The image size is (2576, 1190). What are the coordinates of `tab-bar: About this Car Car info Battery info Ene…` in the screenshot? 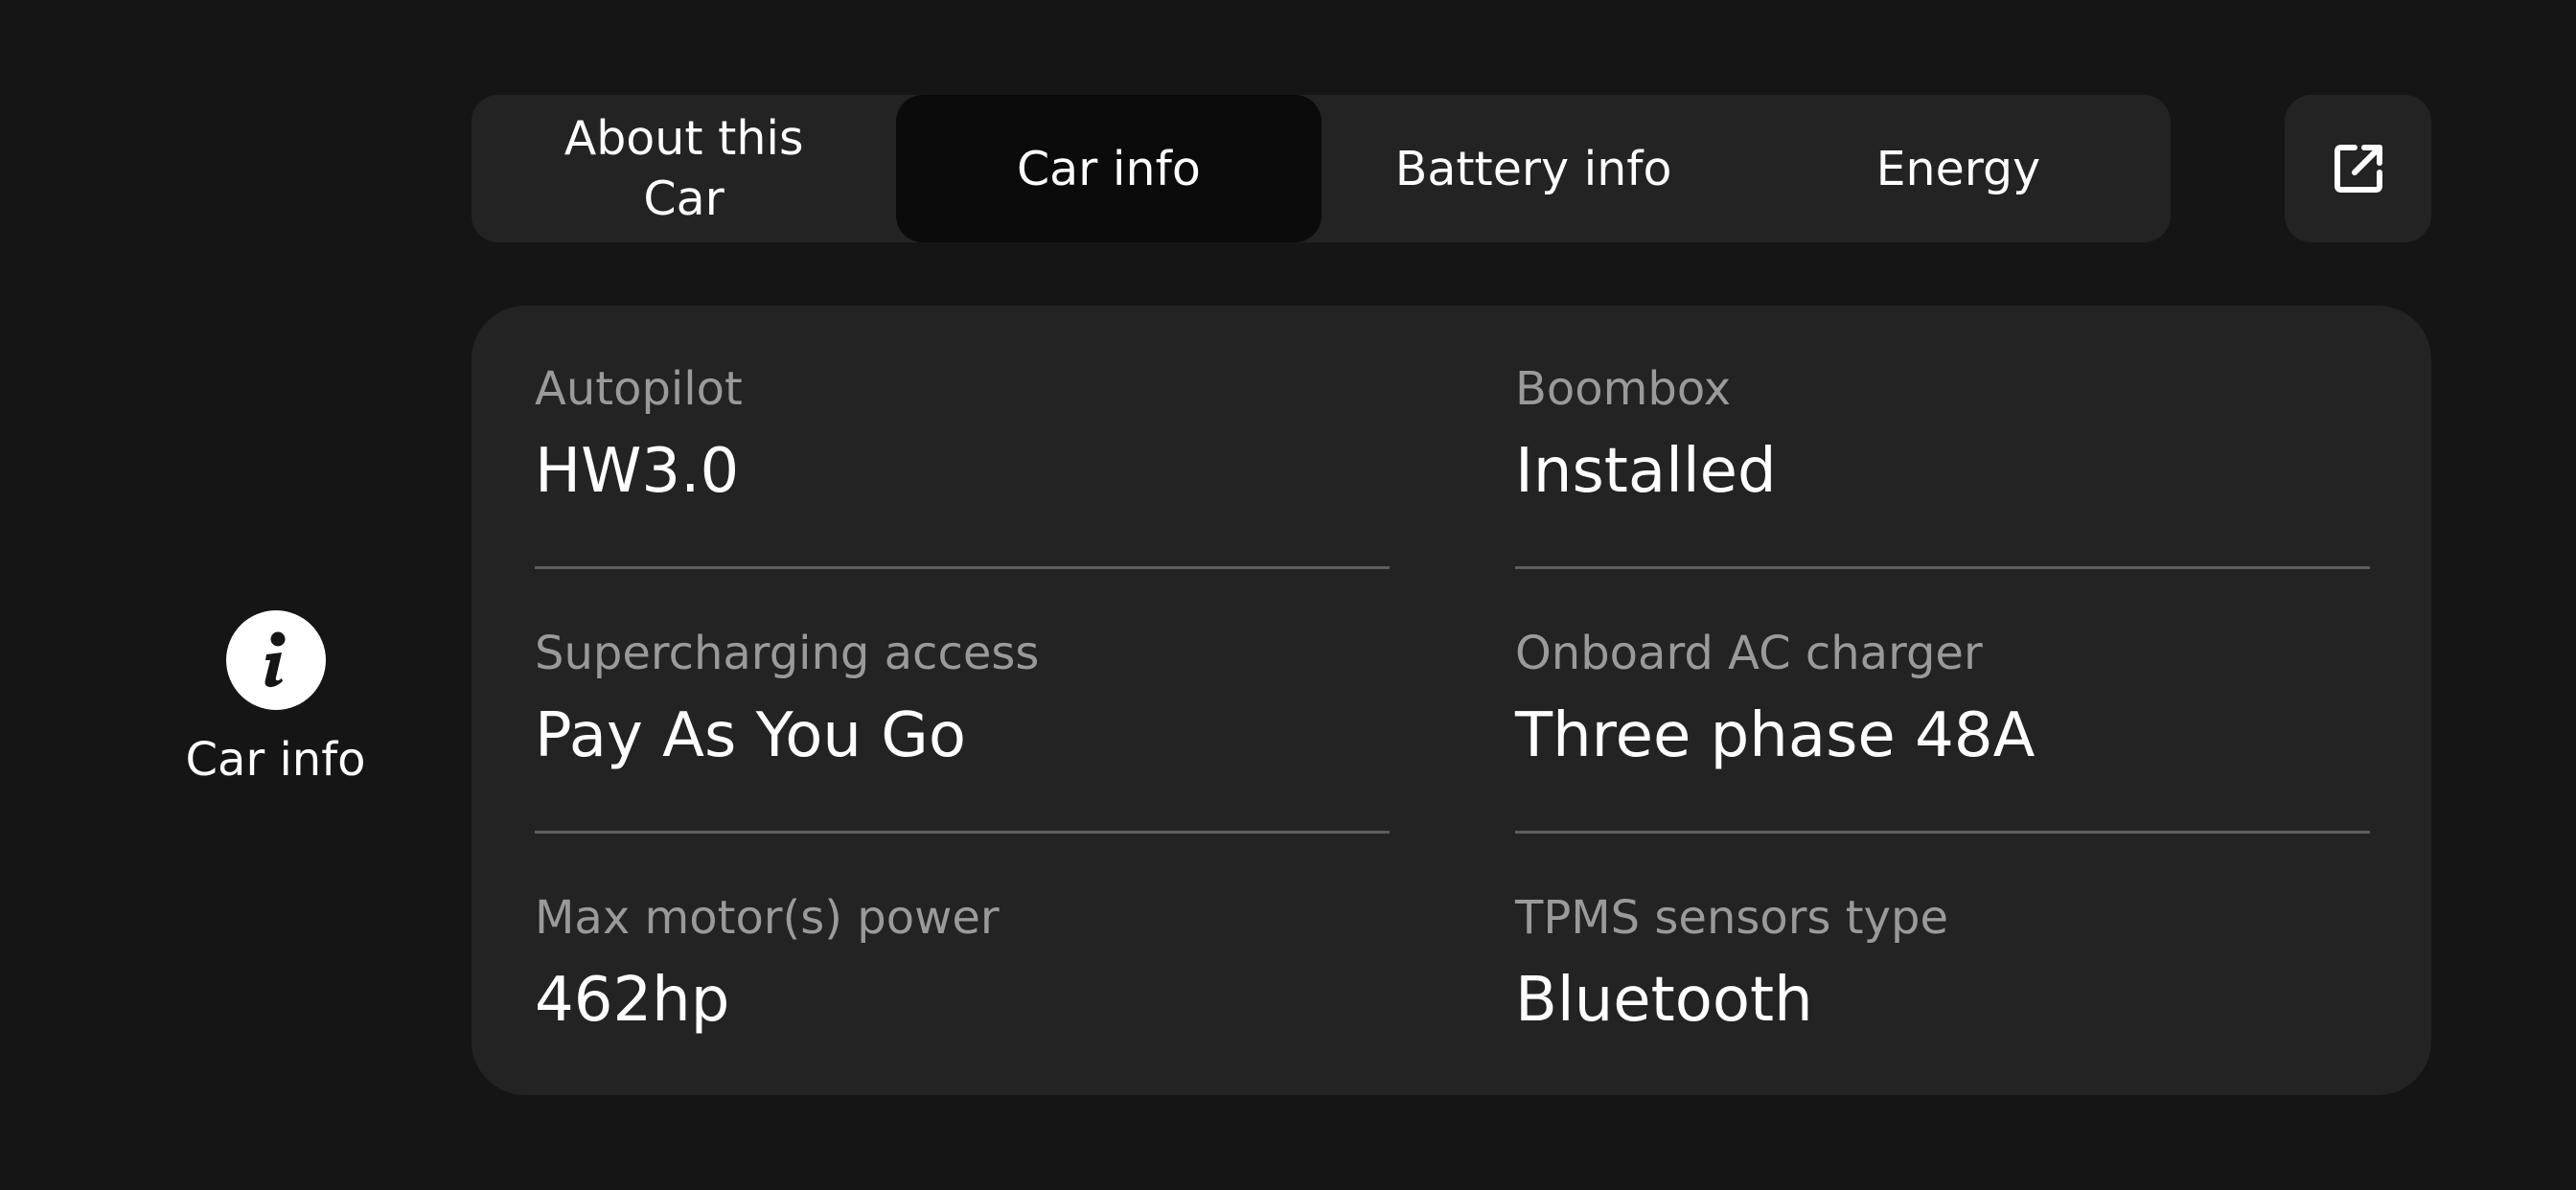 It's located at (1321, 168).